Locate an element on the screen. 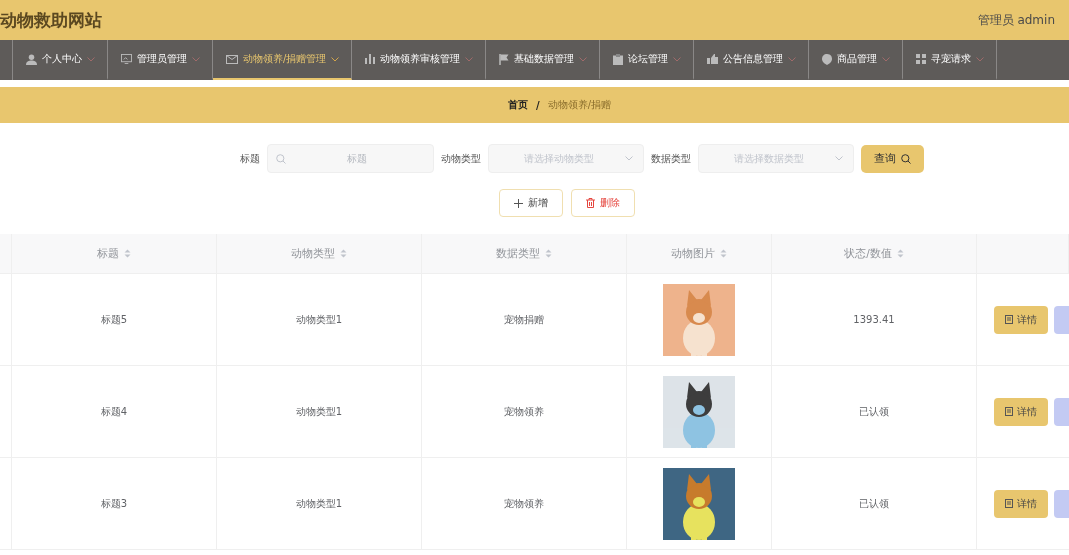 The image size is (1069, 555). field-label: 标题 is located at coordinates (249, 158).